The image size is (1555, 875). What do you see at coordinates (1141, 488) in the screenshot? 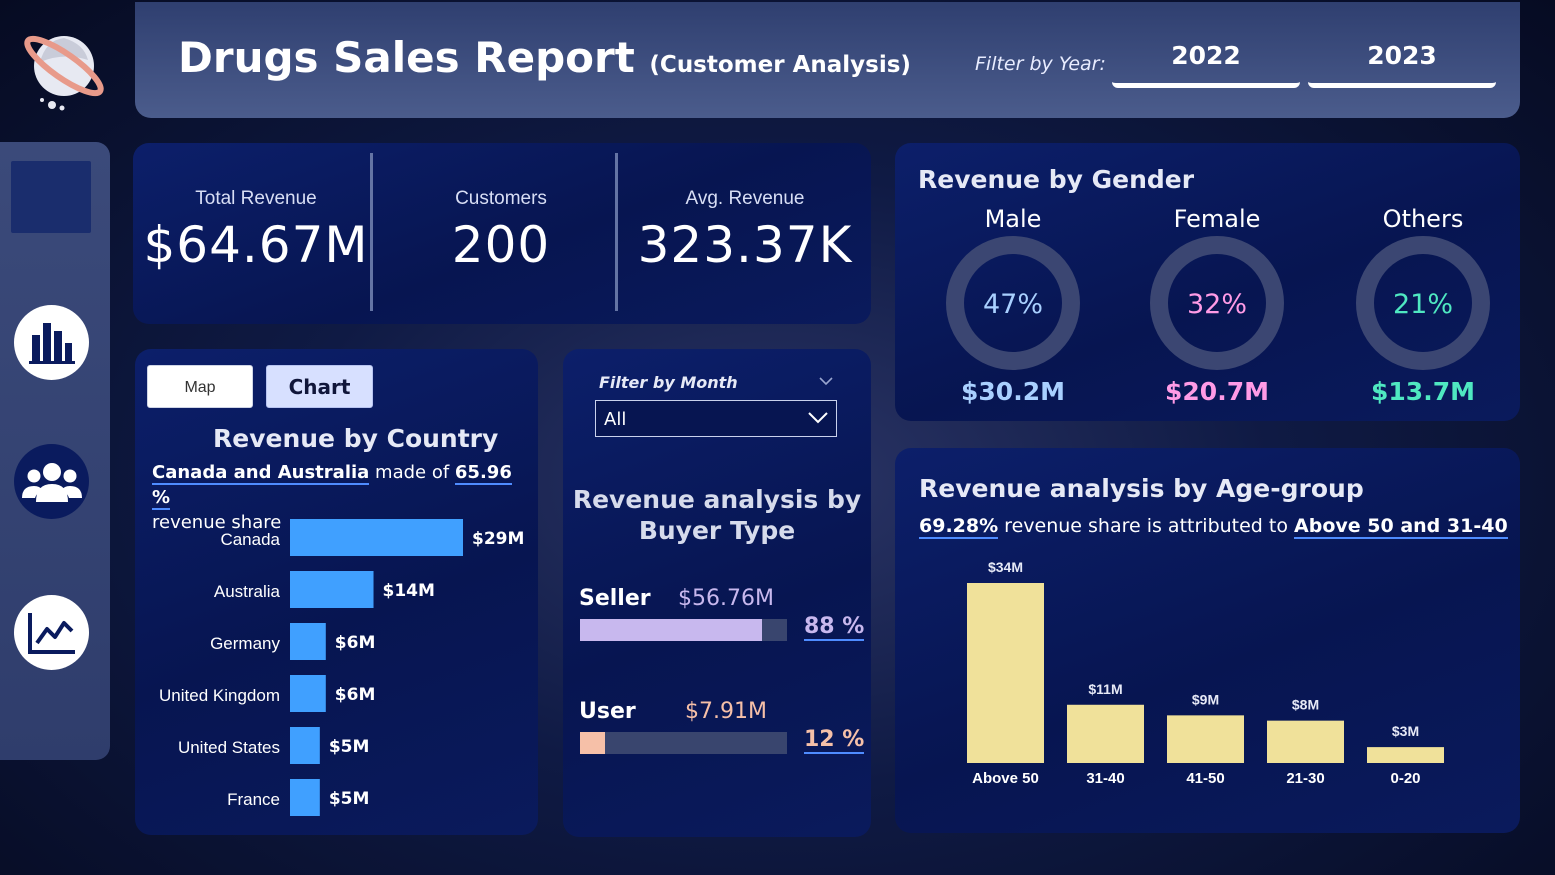
I see `age-title: Revenue analysis by Age-group` at bounding box center [1141, 488].